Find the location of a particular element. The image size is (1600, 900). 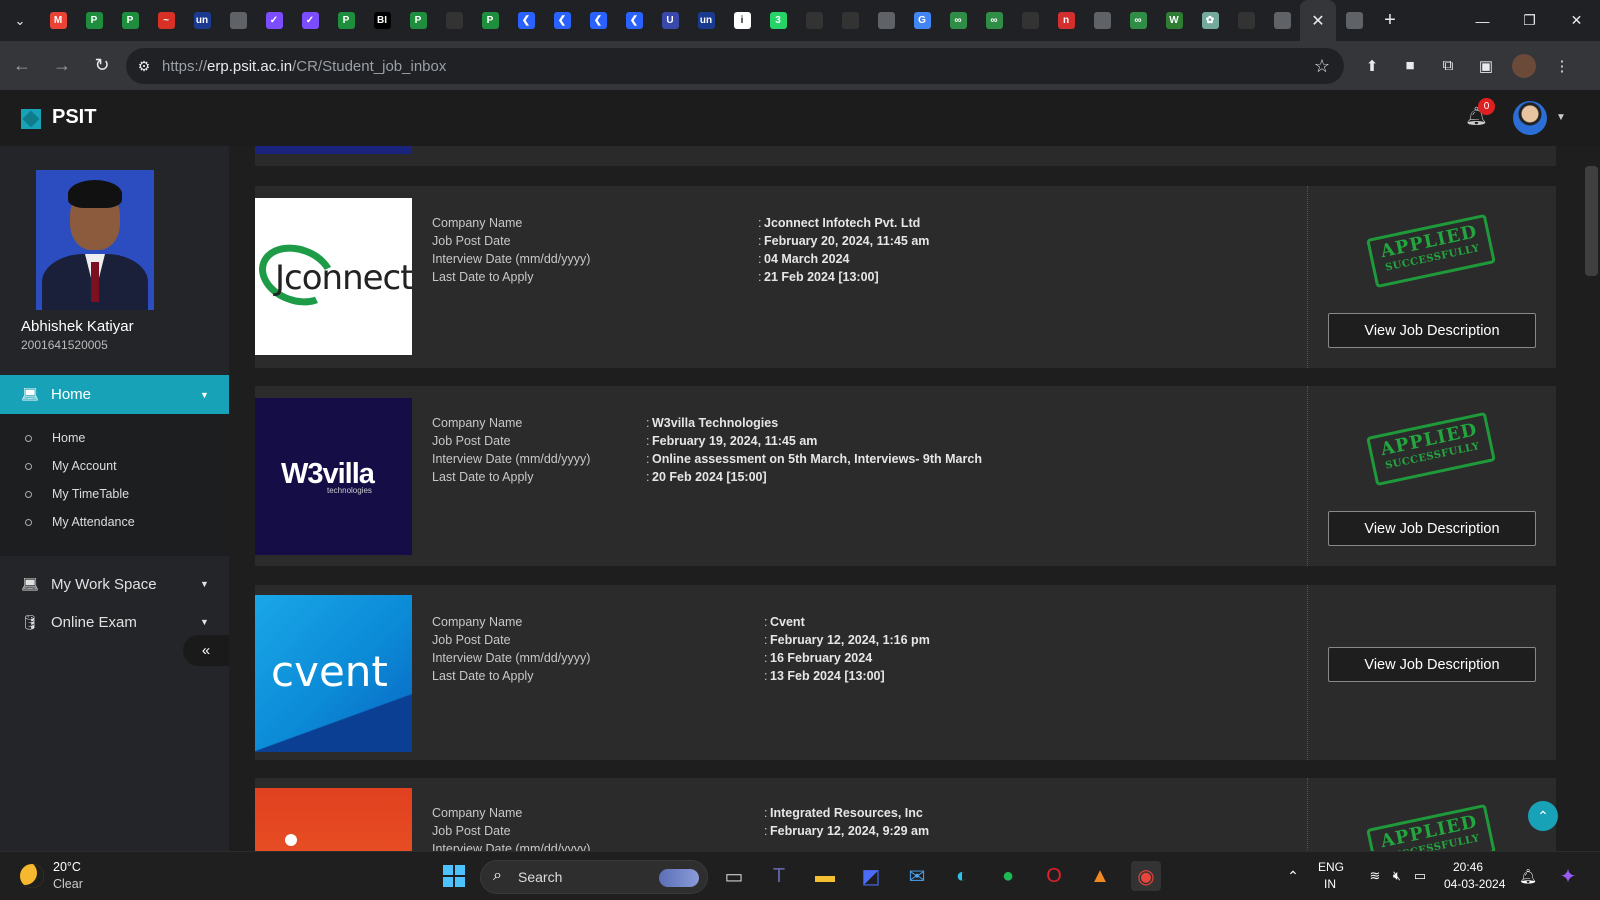

bookmark-star-icon: ☆ is located at coordinates (1322, 66).